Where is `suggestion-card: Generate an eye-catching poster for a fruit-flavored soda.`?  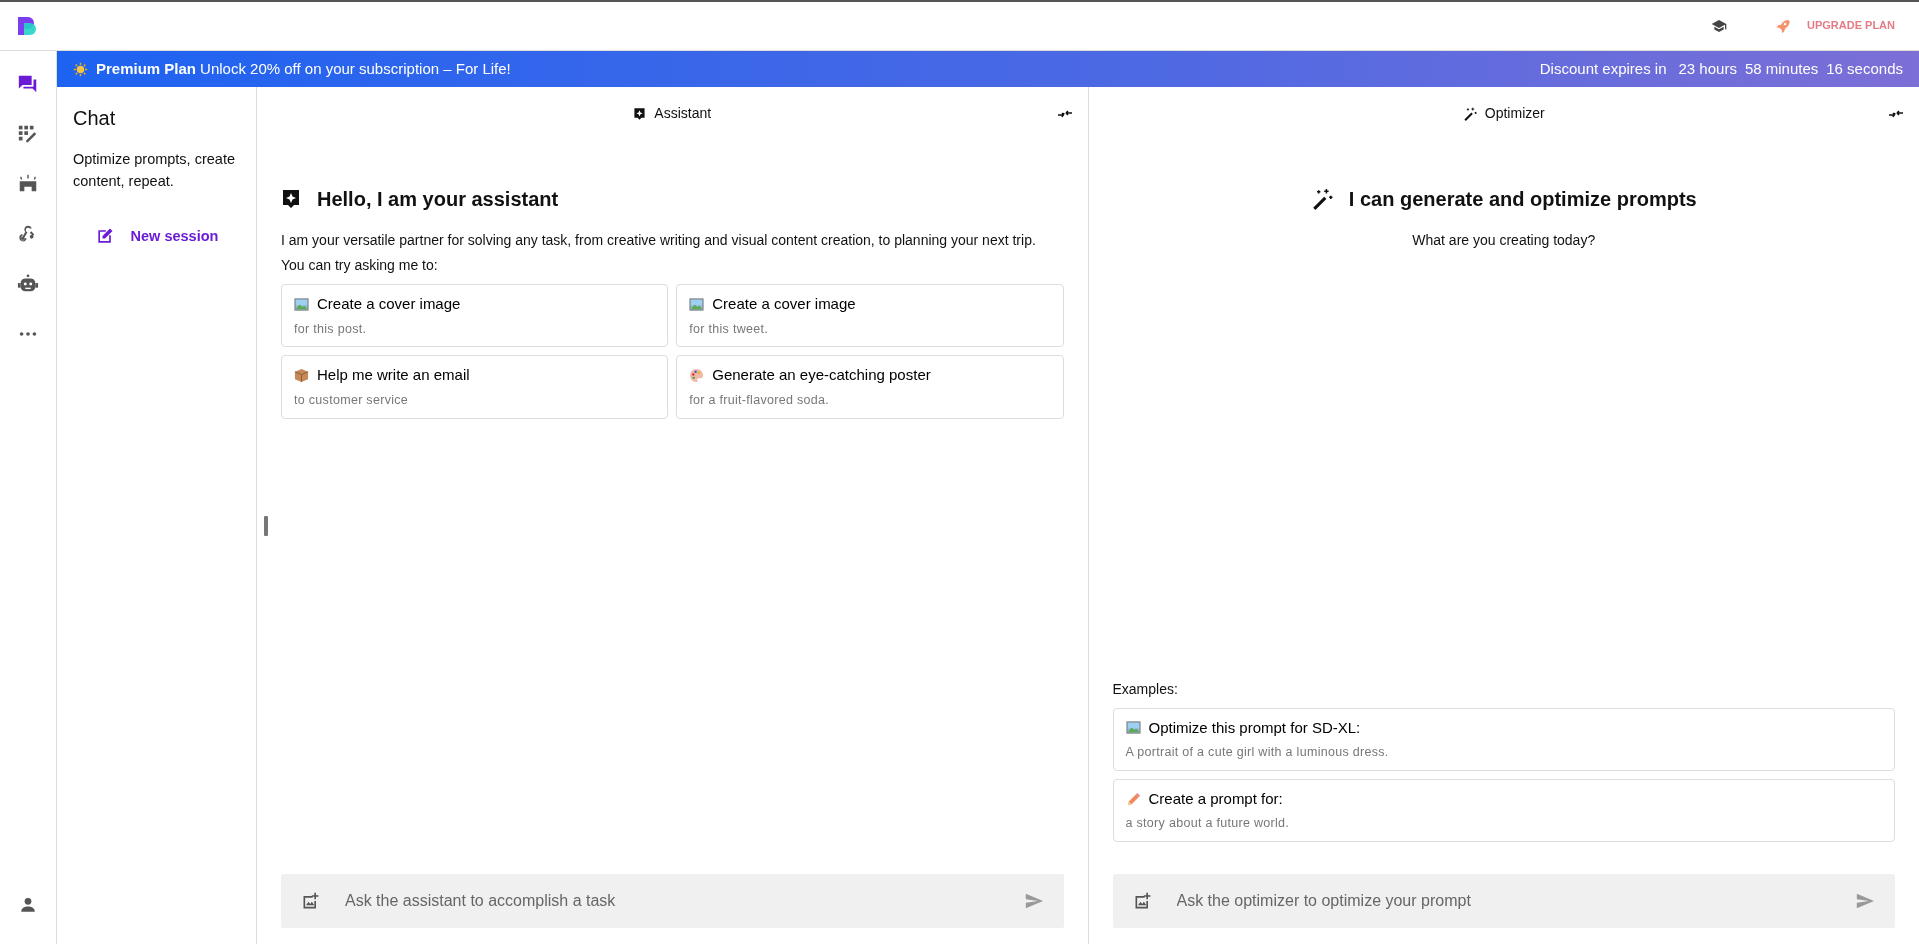 suggestion-card: Generate an eye-catching poster for a fruit-flavored soda. is located at coordinates (870, 387).